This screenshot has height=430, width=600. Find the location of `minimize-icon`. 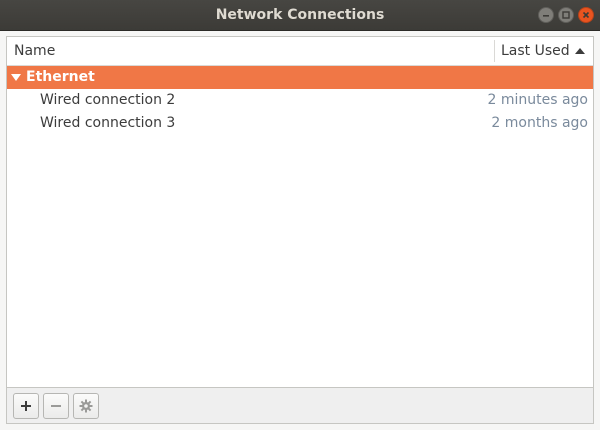

minimize-icon is located at coordinates (546, 16).